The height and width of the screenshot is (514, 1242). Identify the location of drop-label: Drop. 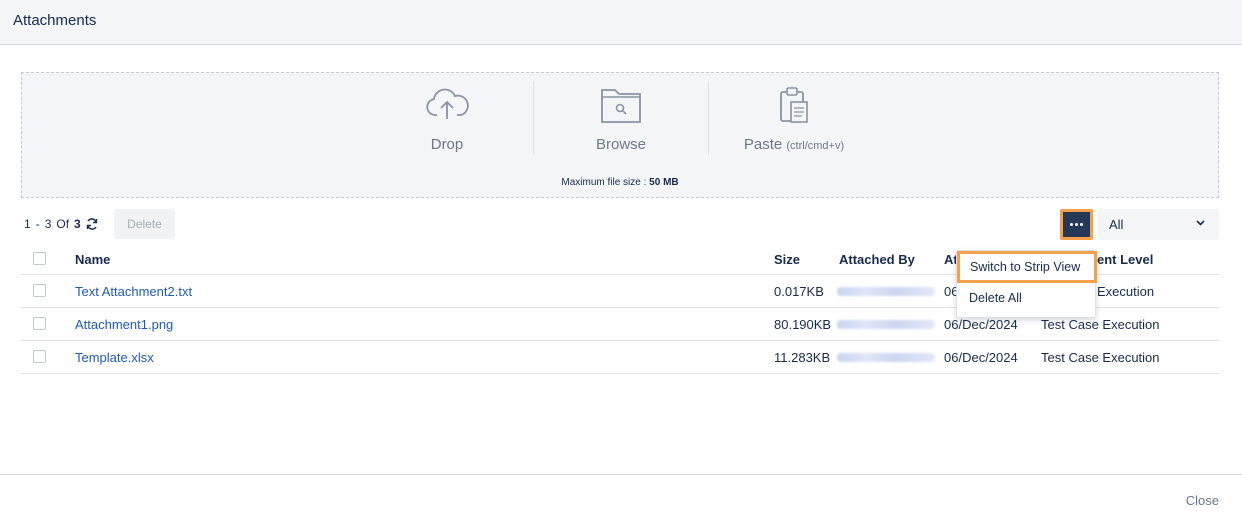
(447, 144).